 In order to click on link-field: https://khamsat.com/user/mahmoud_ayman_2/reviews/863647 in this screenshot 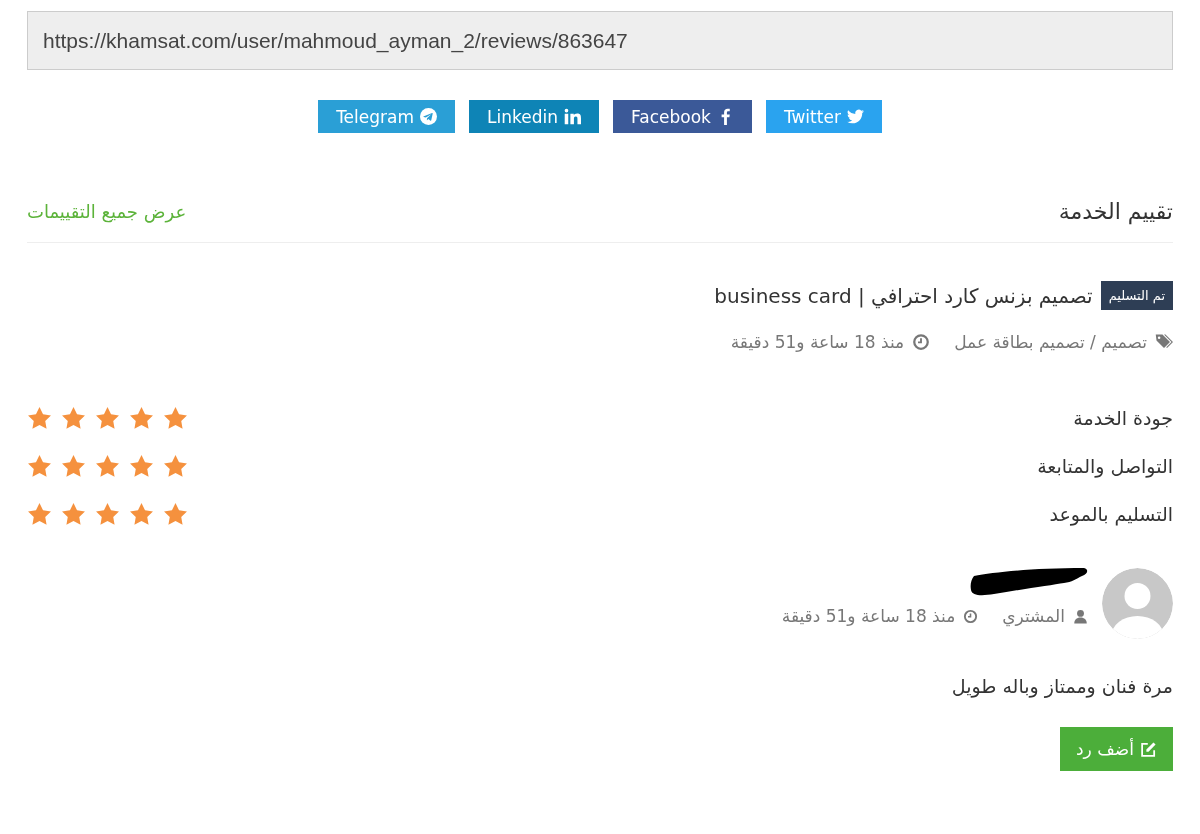, I will do `click(600, 40)`.